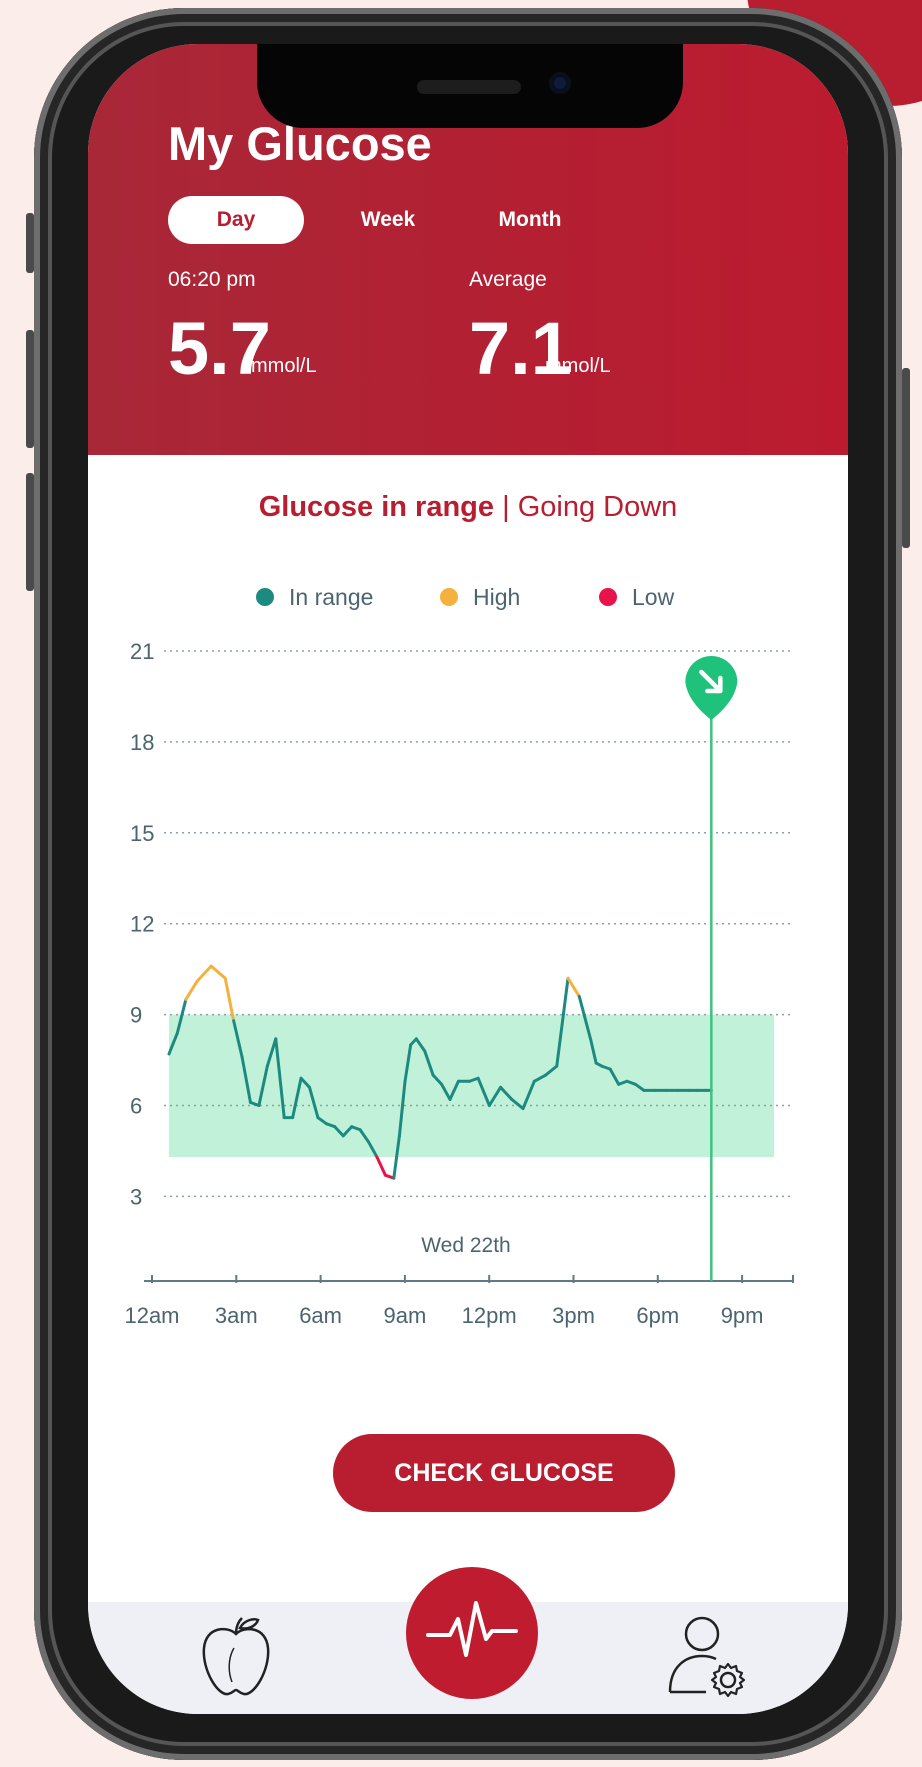 The image size is (922, 1767). Describe the element at coordinates (504, 1473) in the screenshot. I see `check-glucose-button: CHECK GLUCOSE` at that location.